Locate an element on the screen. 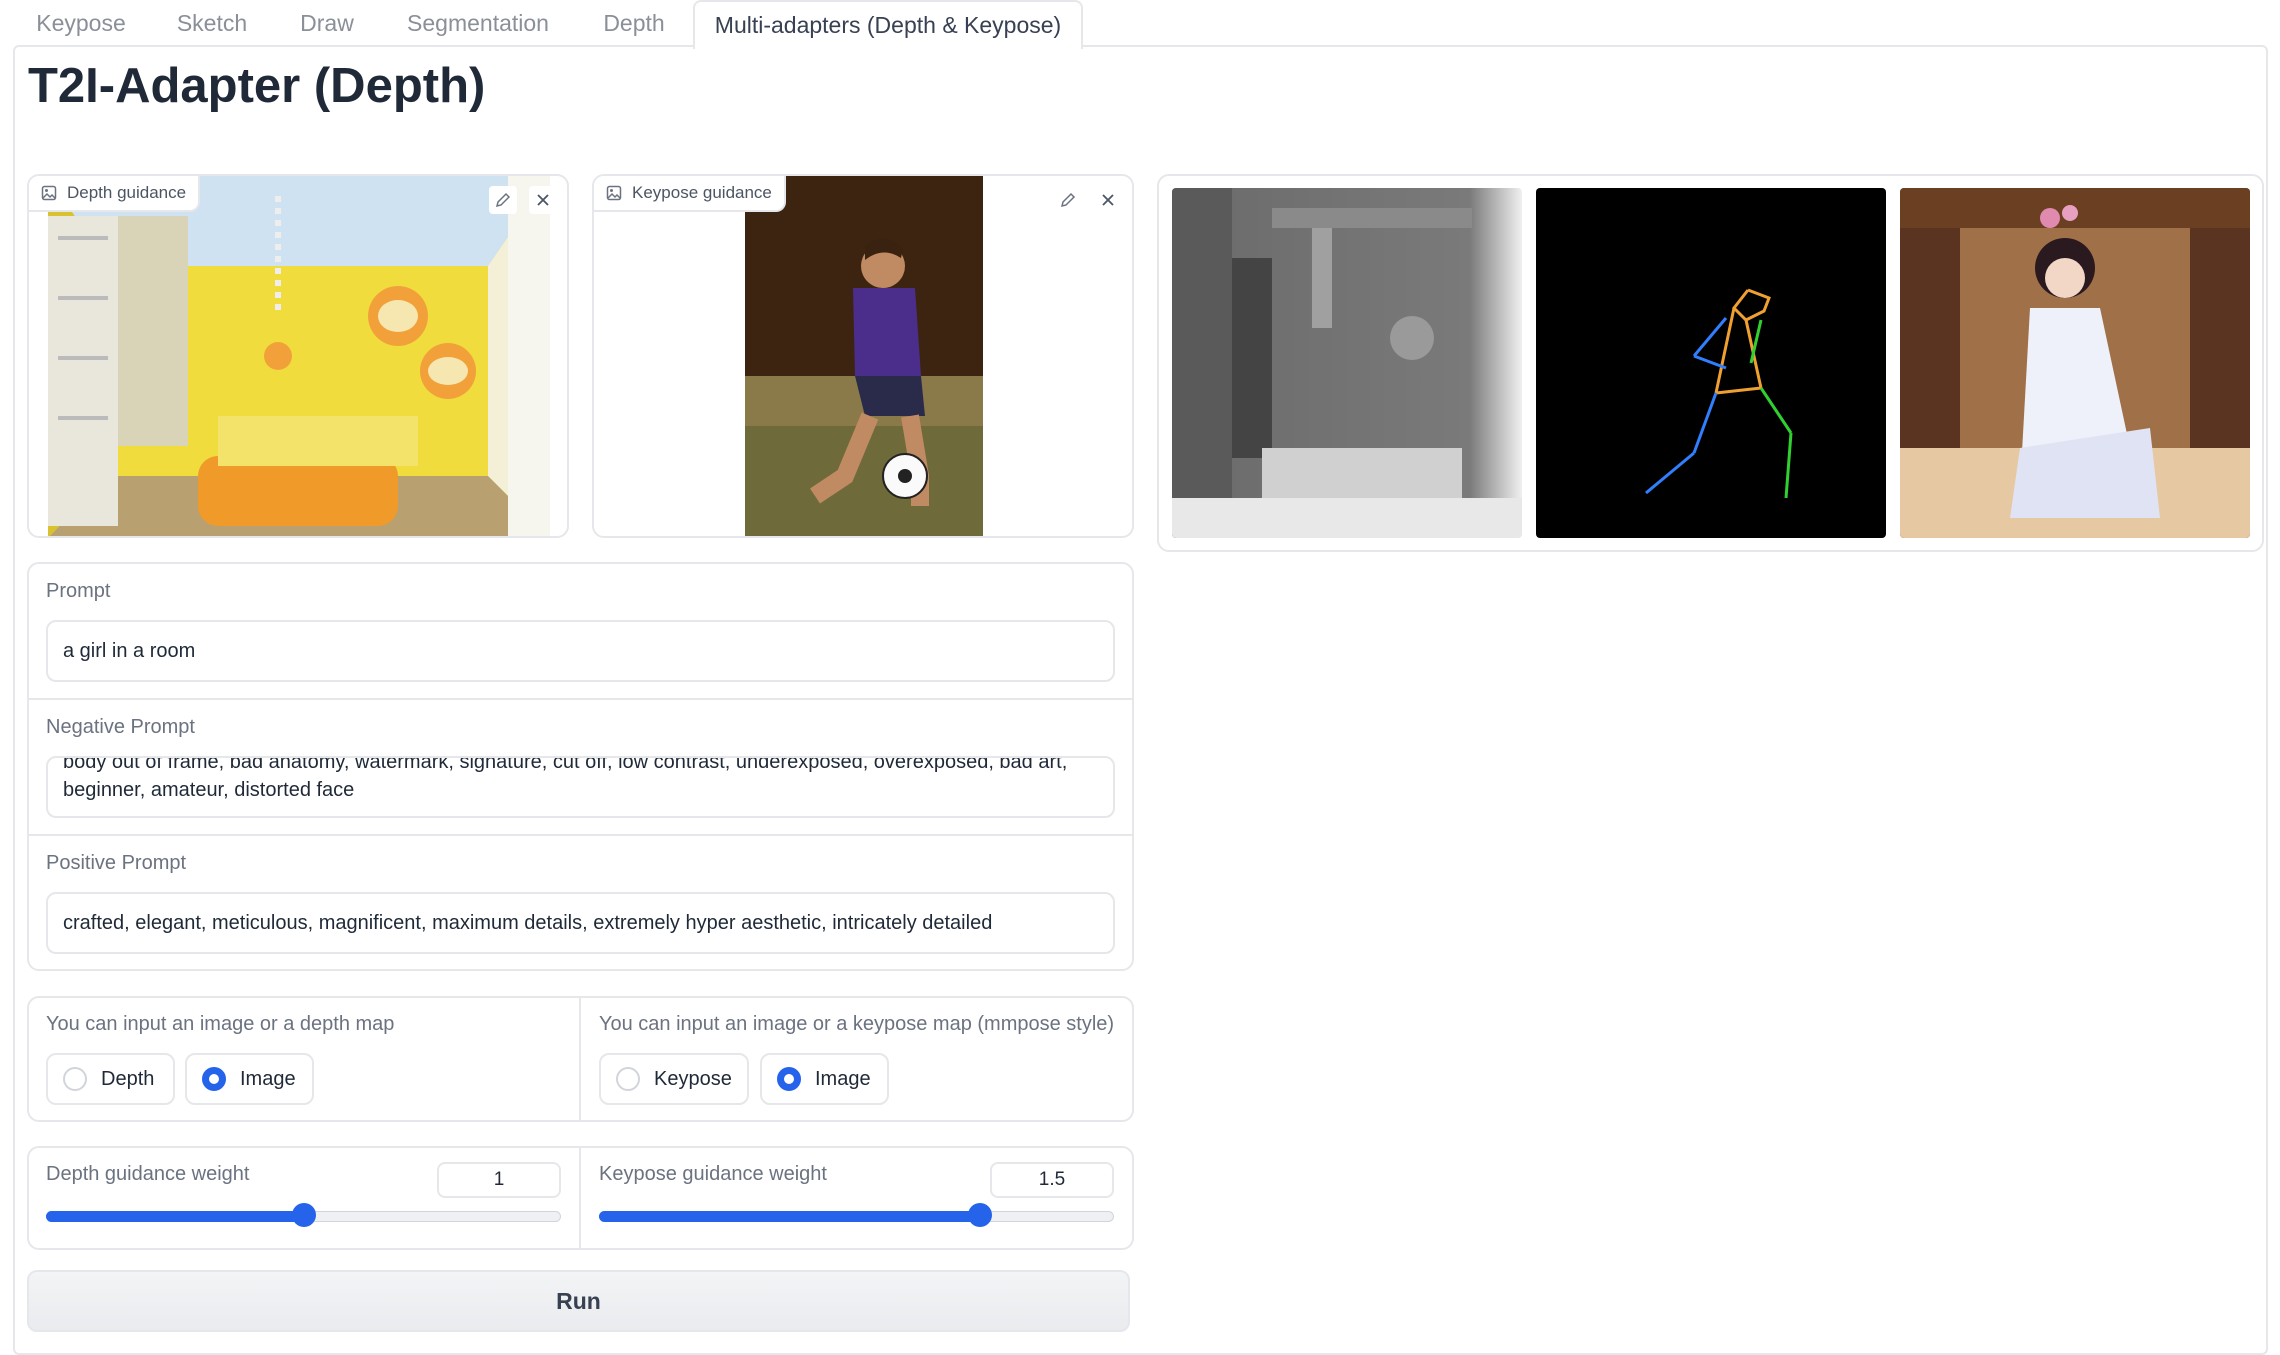  radio-depth-image-dot is located at coordinates (214, 1079).